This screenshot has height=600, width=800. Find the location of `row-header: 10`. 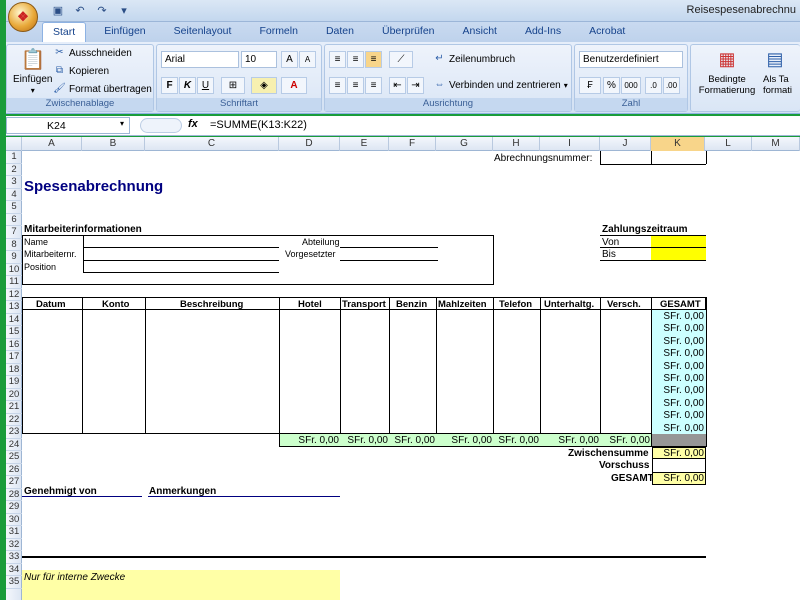

row-header: 10 is located at coordinates (14, 270).